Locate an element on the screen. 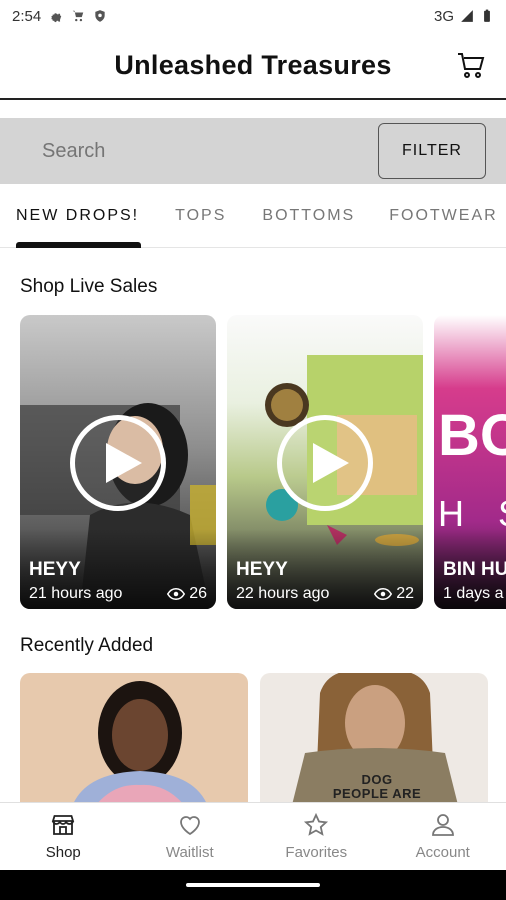 The width and height of the screenshot is (506, 900). heart-icon is located at coordinates (189, 826).